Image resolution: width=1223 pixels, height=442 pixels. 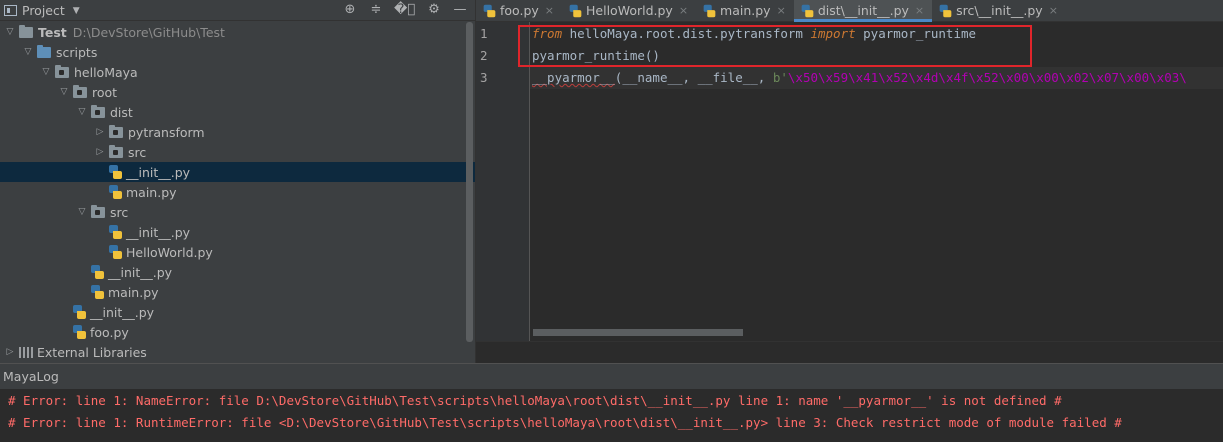 I want to click on gear-icon: ⚙, so click(x=434, y=10).